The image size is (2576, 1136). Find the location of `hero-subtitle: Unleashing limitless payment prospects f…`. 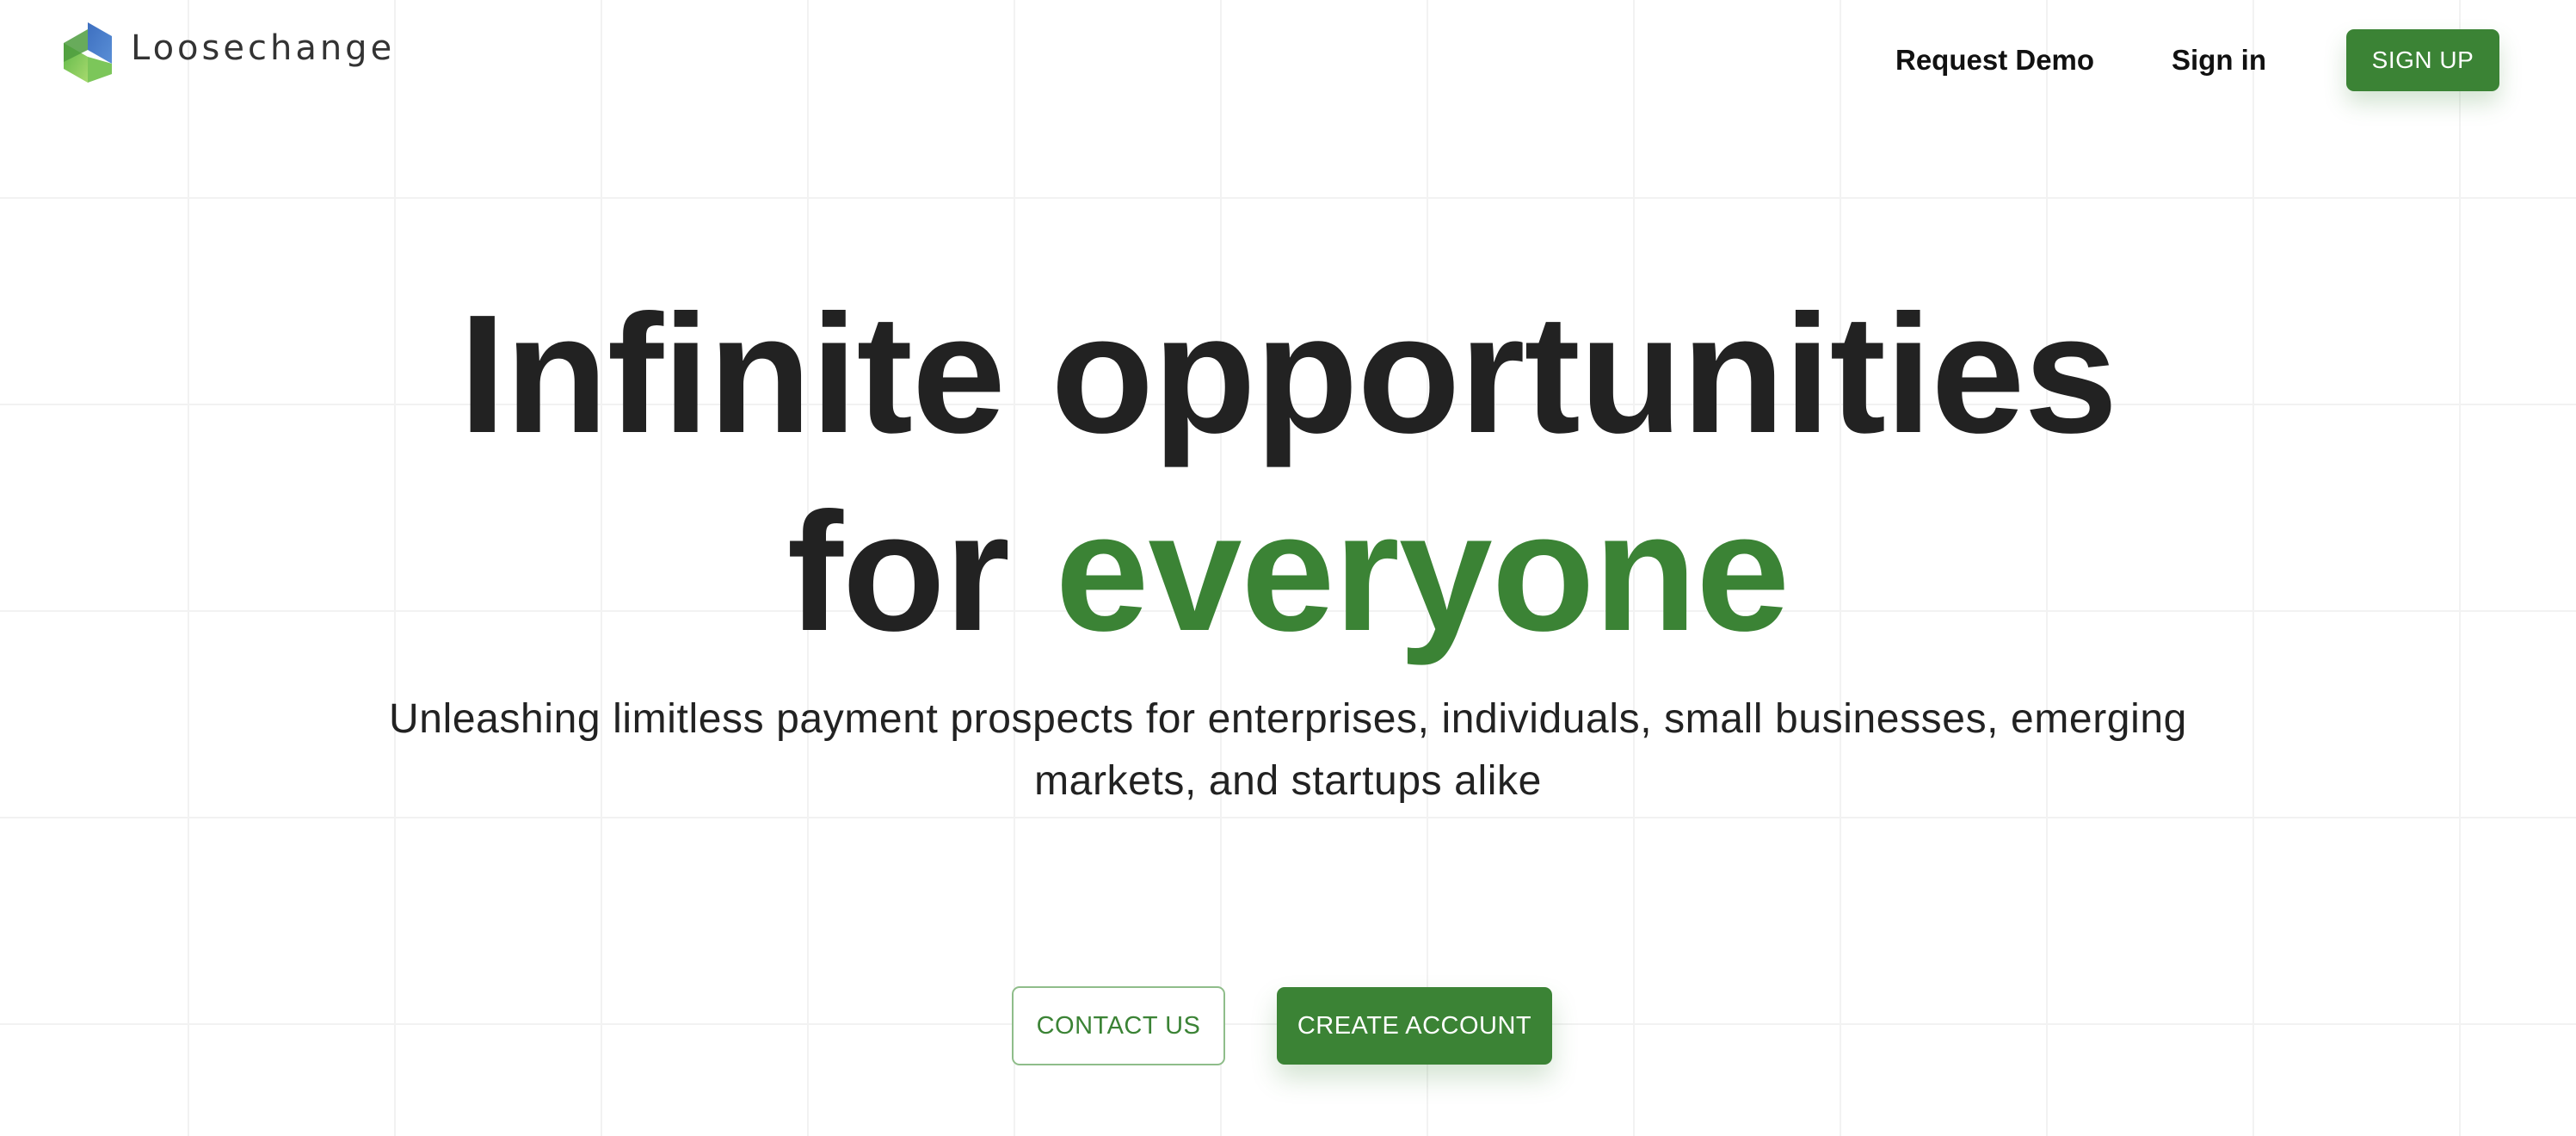

hero-subtitle: Unleashing limitless payment prospects f… is located at coordinates (1288, 750).